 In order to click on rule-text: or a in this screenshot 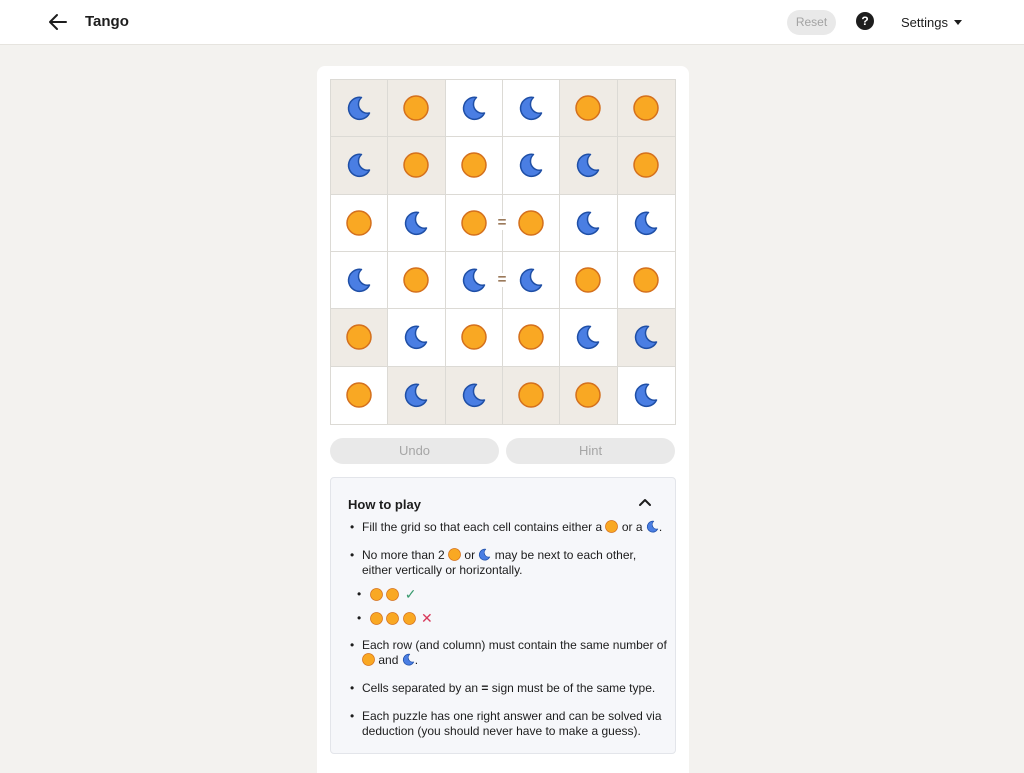, I will do `click(632, 527)`.